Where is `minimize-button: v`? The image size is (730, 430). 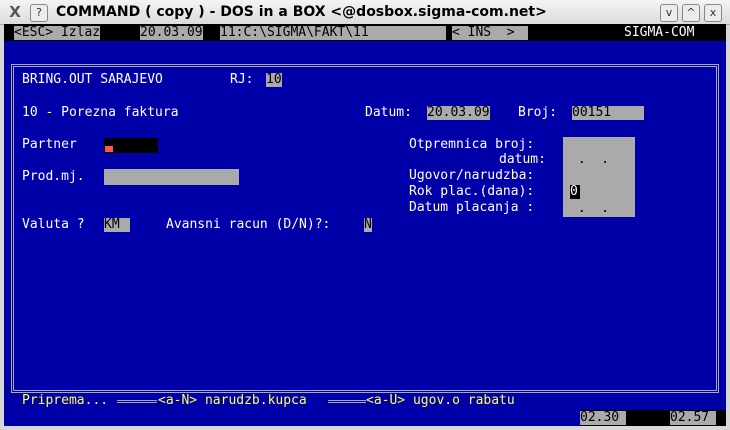 minimize-button: v is located at coordinates (669, 13).